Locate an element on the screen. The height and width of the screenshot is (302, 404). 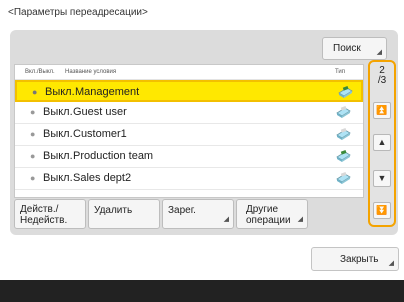
register-label: Зарег. is located at coordinates (182, 210).